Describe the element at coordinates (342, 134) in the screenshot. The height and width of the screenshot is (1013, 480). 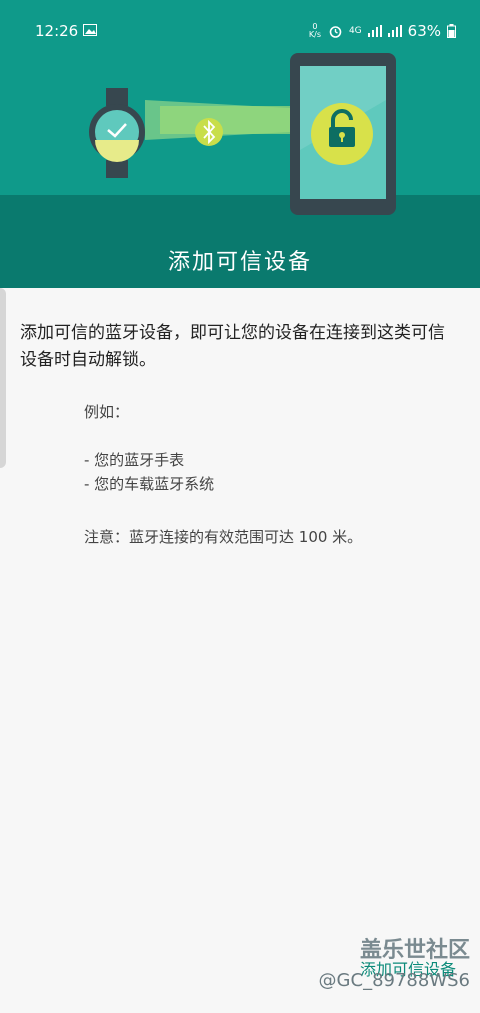
I see `unlock-icon` at that location.